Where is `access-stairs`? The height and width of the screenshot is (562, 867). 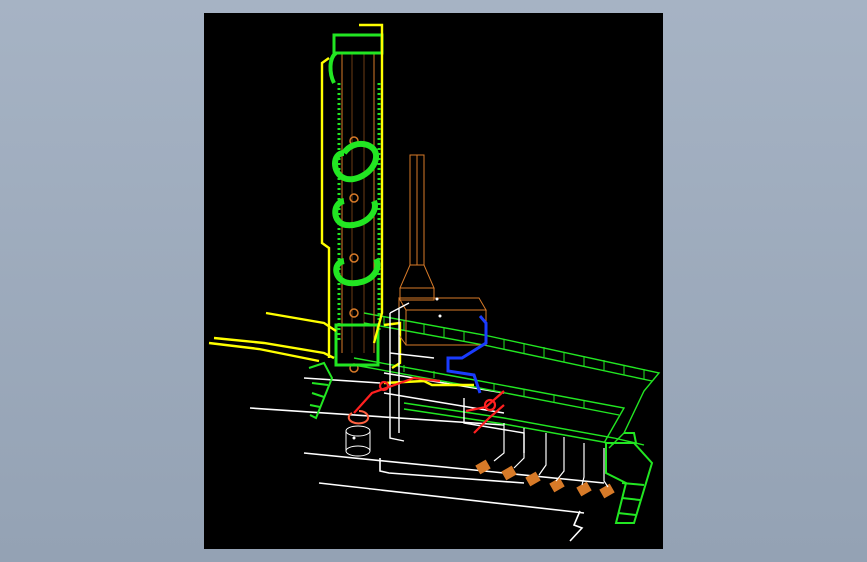
access-stairs is located at coordinates (481, 442).